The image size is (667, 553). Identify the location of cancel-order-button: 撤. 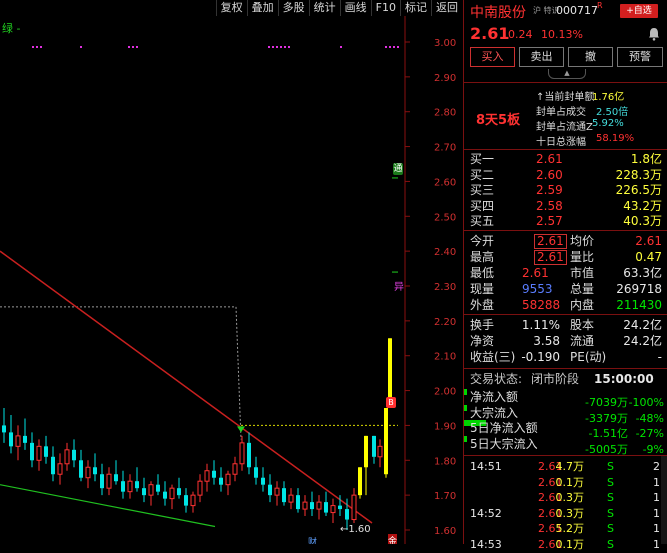
(590, 57).